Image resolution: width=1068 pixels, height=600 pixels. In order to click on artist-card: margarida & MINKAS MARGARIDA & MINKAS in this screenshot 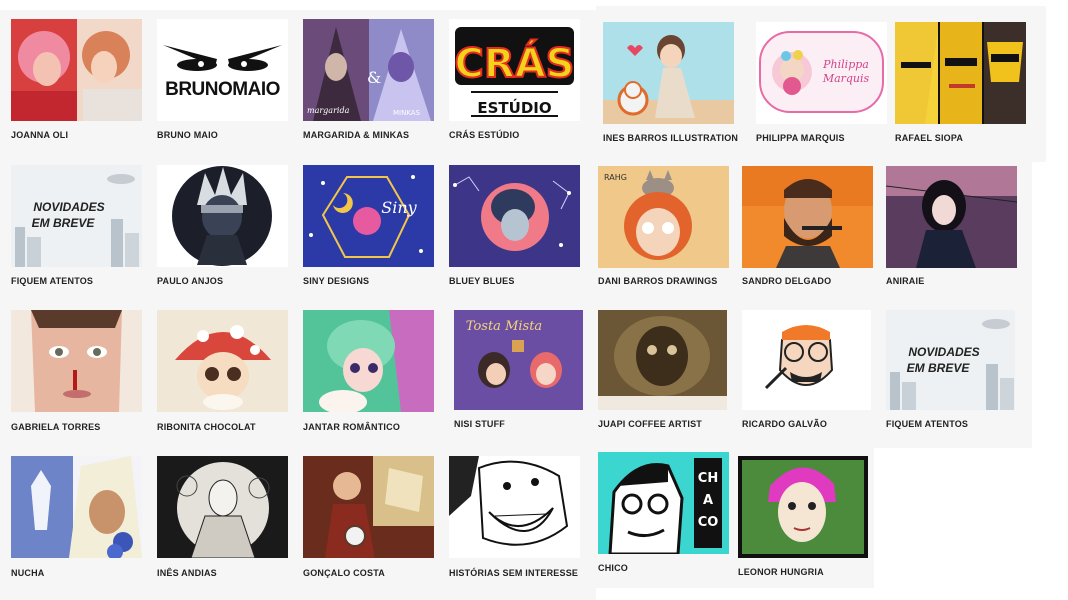, I will do `click(368, 82)`.